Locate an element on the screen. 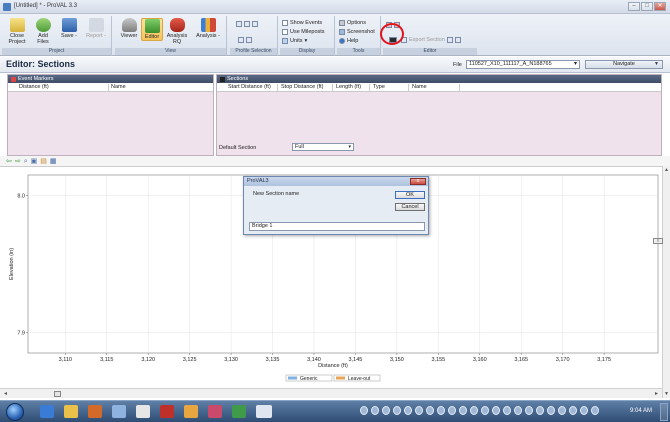 This screenshot has width=670, height=422. editor-icon is located at coordinates (152, 26).